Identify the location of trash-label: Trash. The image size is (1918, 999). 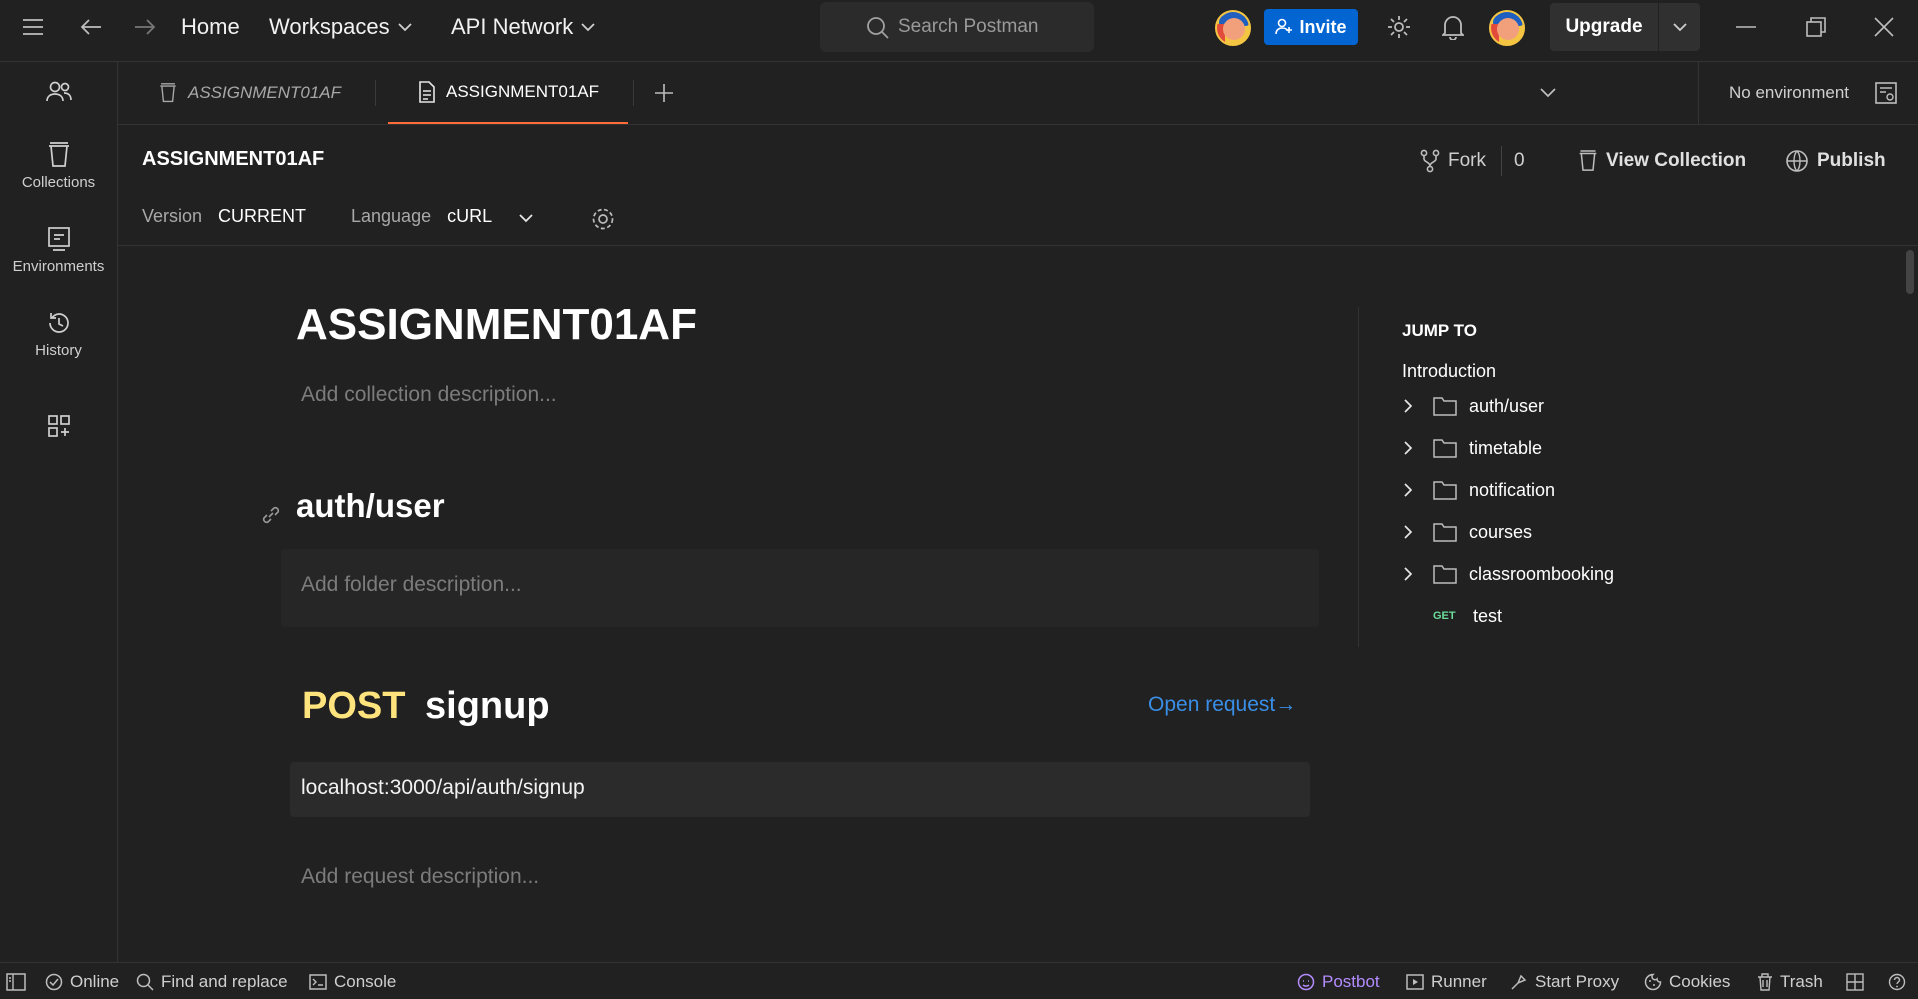
(1801, 981).